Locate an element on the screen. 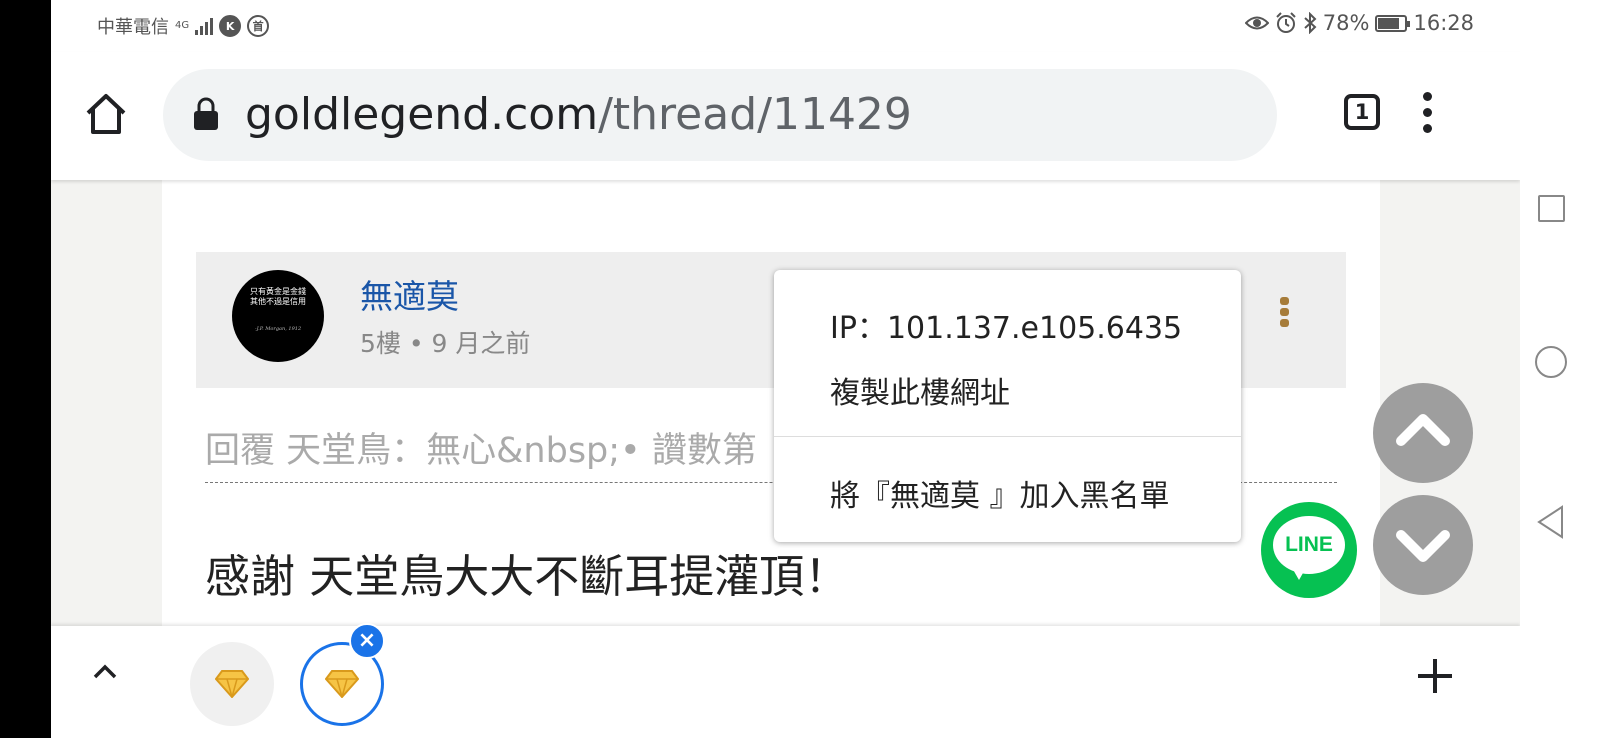 This screenshot has width=1600, height=738. scroll-down-icon is located at coordinates (1423, 546).